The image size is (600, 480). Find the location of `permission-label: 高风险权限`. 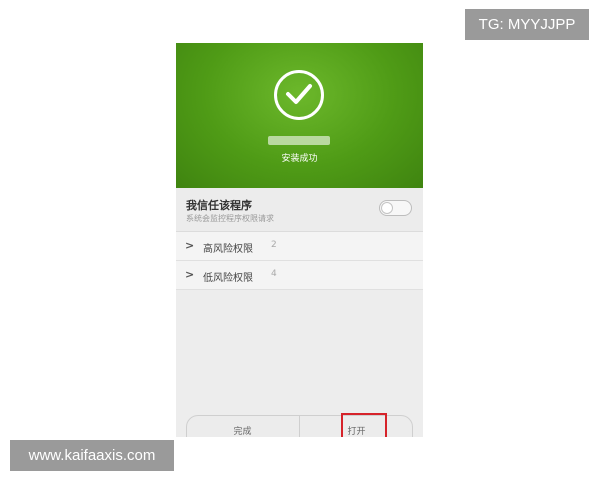

permission-label: 高风险权限 is located at coordinates (228, 249).